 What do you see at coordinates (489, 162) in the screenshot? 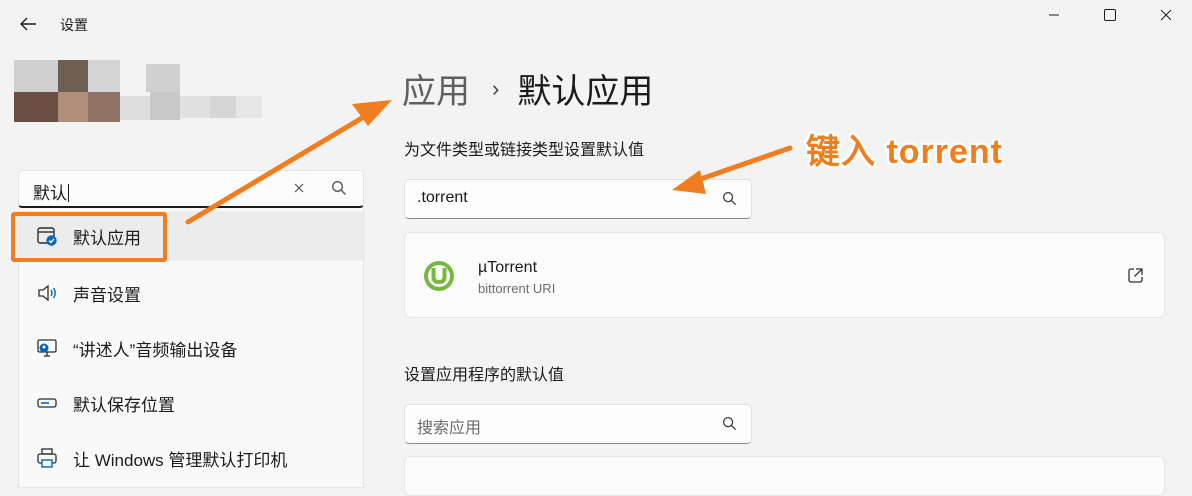
I see `annotation-arrows` at bounding box center [489, 162].